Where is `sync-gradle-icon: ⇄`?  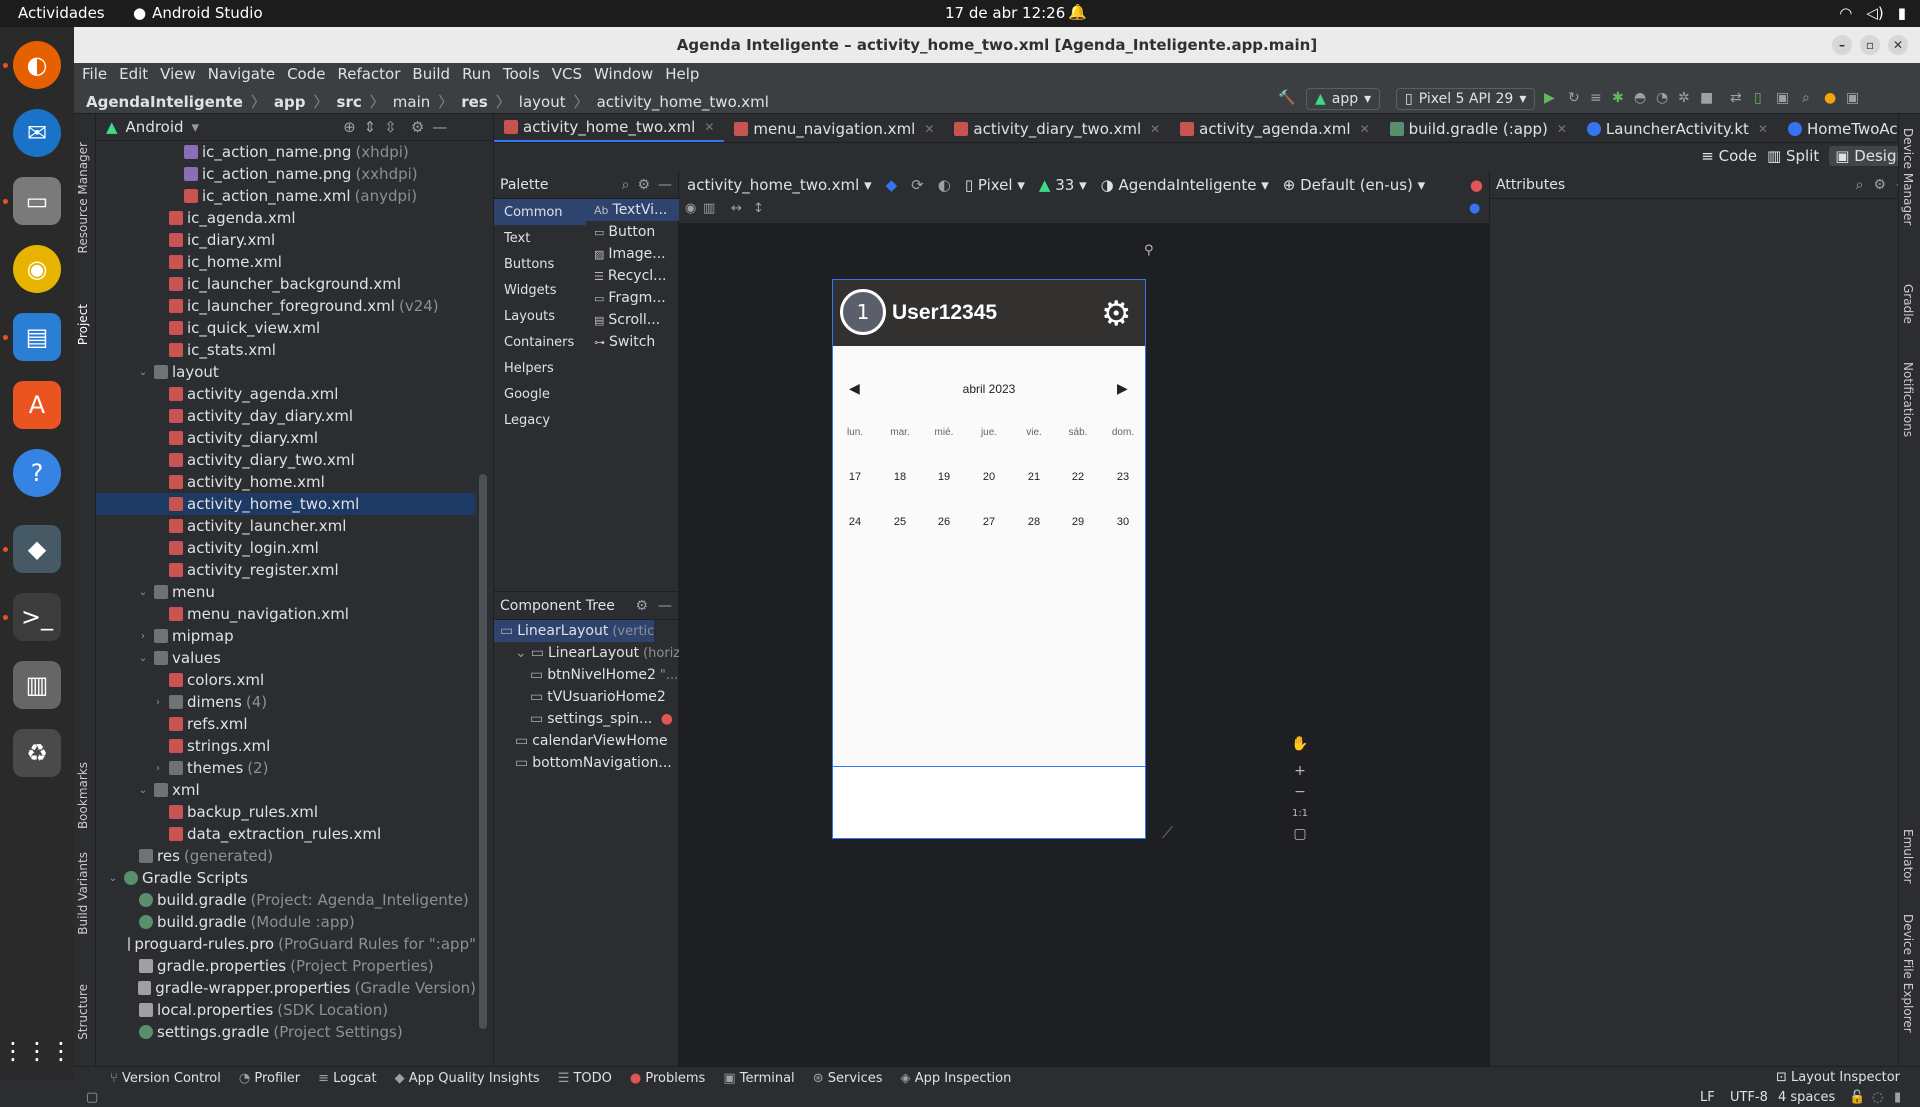 sync-gradle-icon: ⇄ is located at coordinates (1736, 98).